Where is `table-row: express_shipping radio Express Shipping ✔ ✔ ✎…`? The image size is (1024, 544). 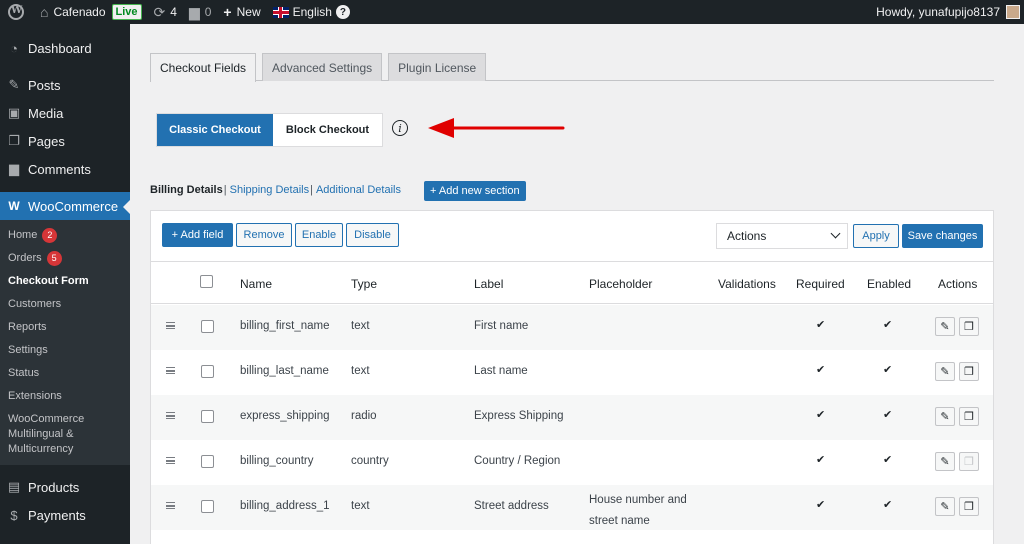 table-row: express_shipping radio Express Shipping ✔ ✔ ✎… is located at coordinates (572, 417).